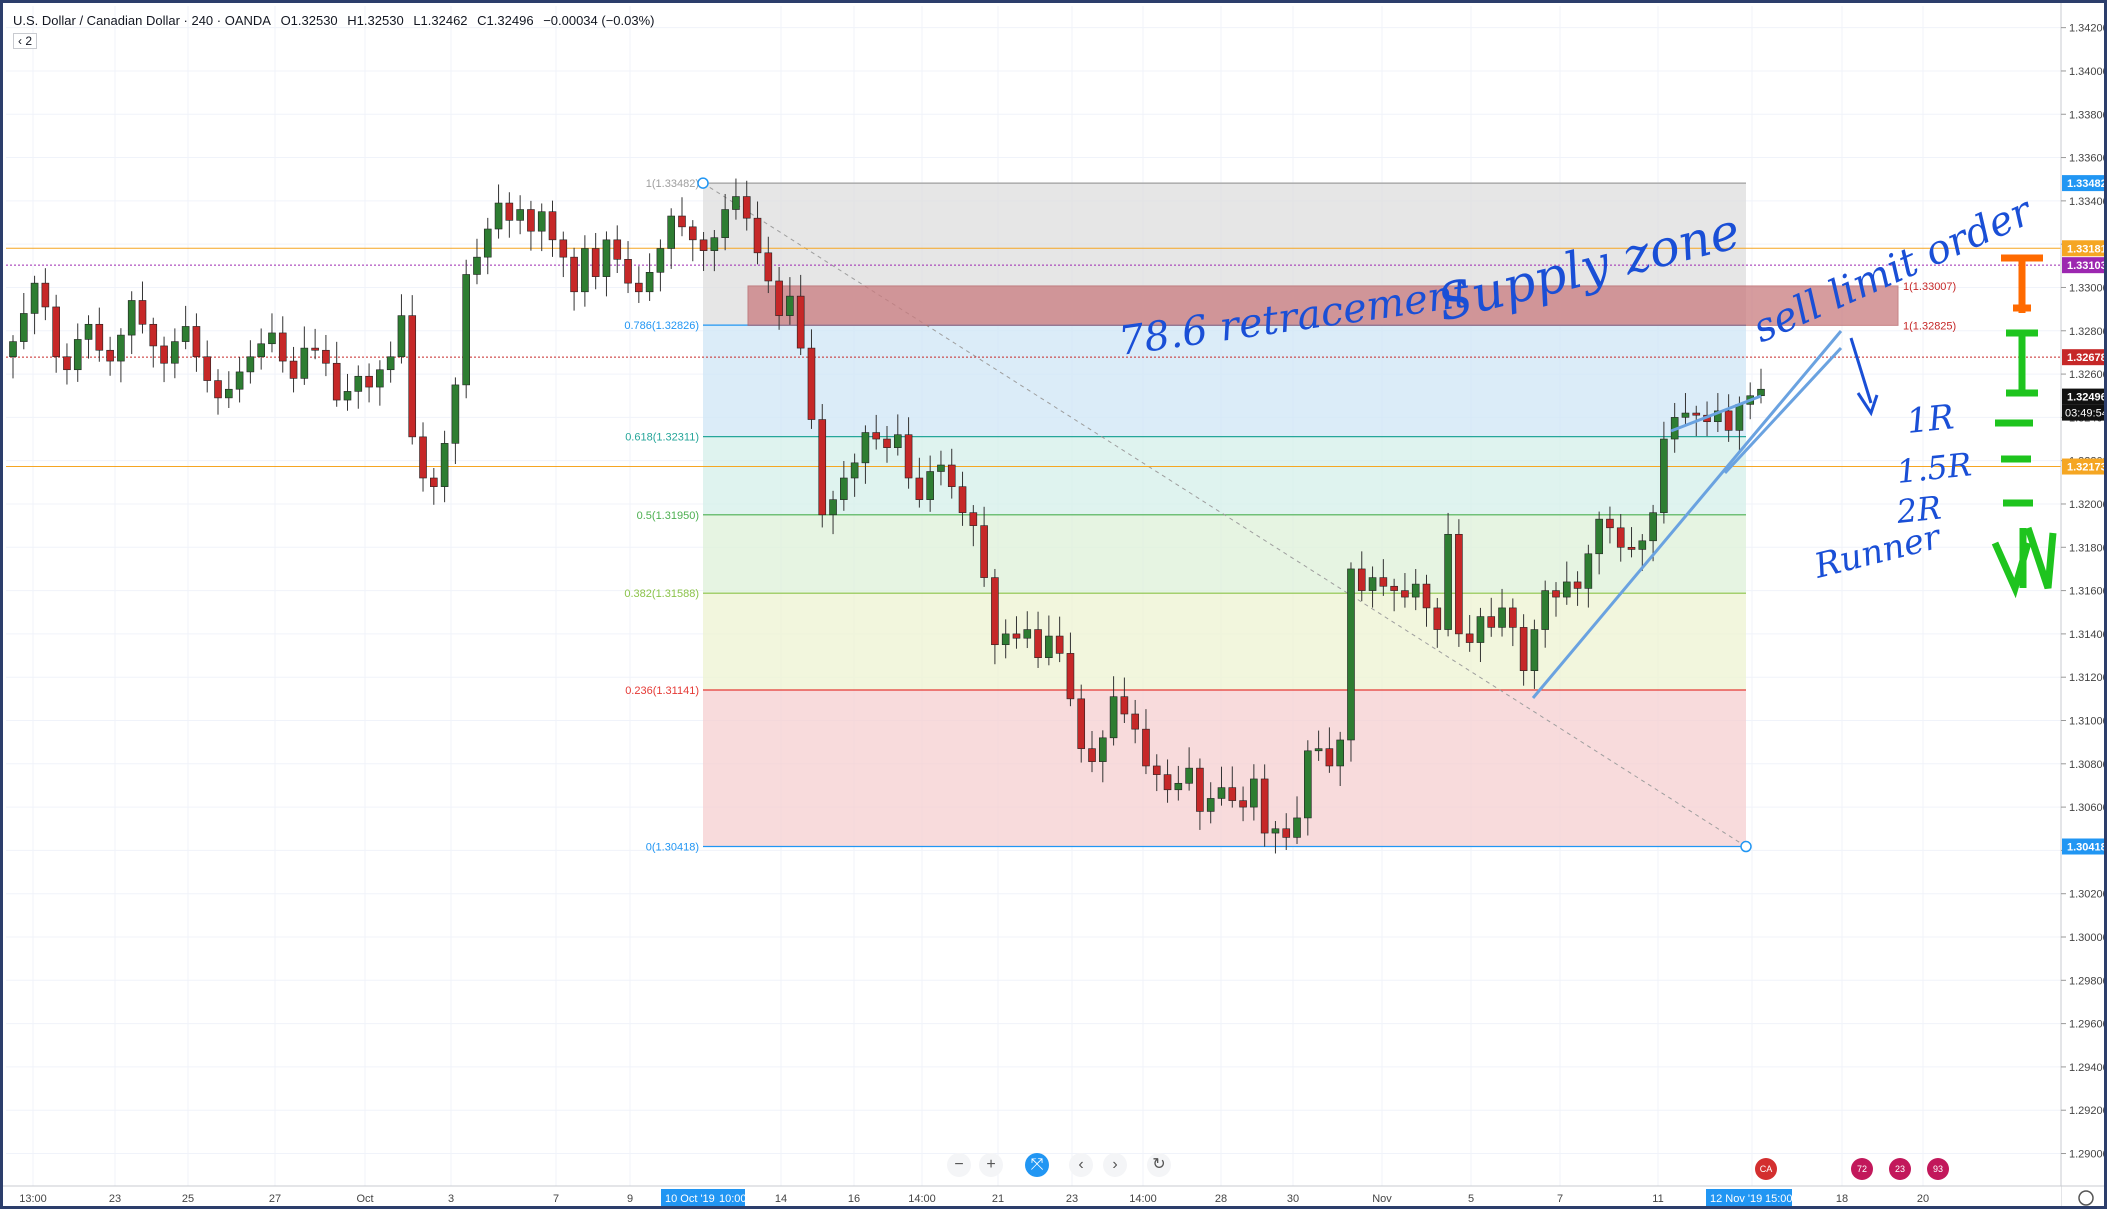 The width and height of the screenshot is (2107, 1209). I want to click on refresh-button: ↻, so click(1159, 1165).